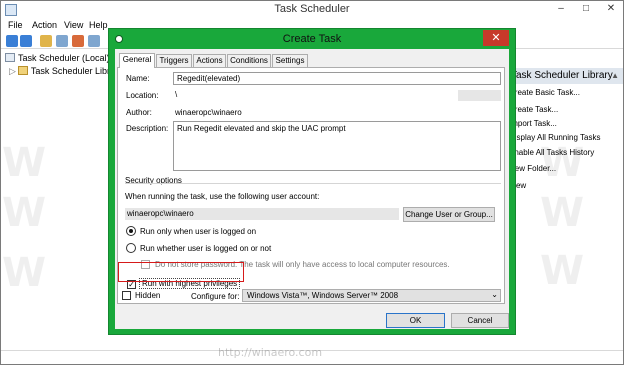 The image size is (624, 365). Describe the element at coordinates (205, 248) in the screenshot. I see `radio-whether-logged-label: Run whether user is logged on or not` at that location.